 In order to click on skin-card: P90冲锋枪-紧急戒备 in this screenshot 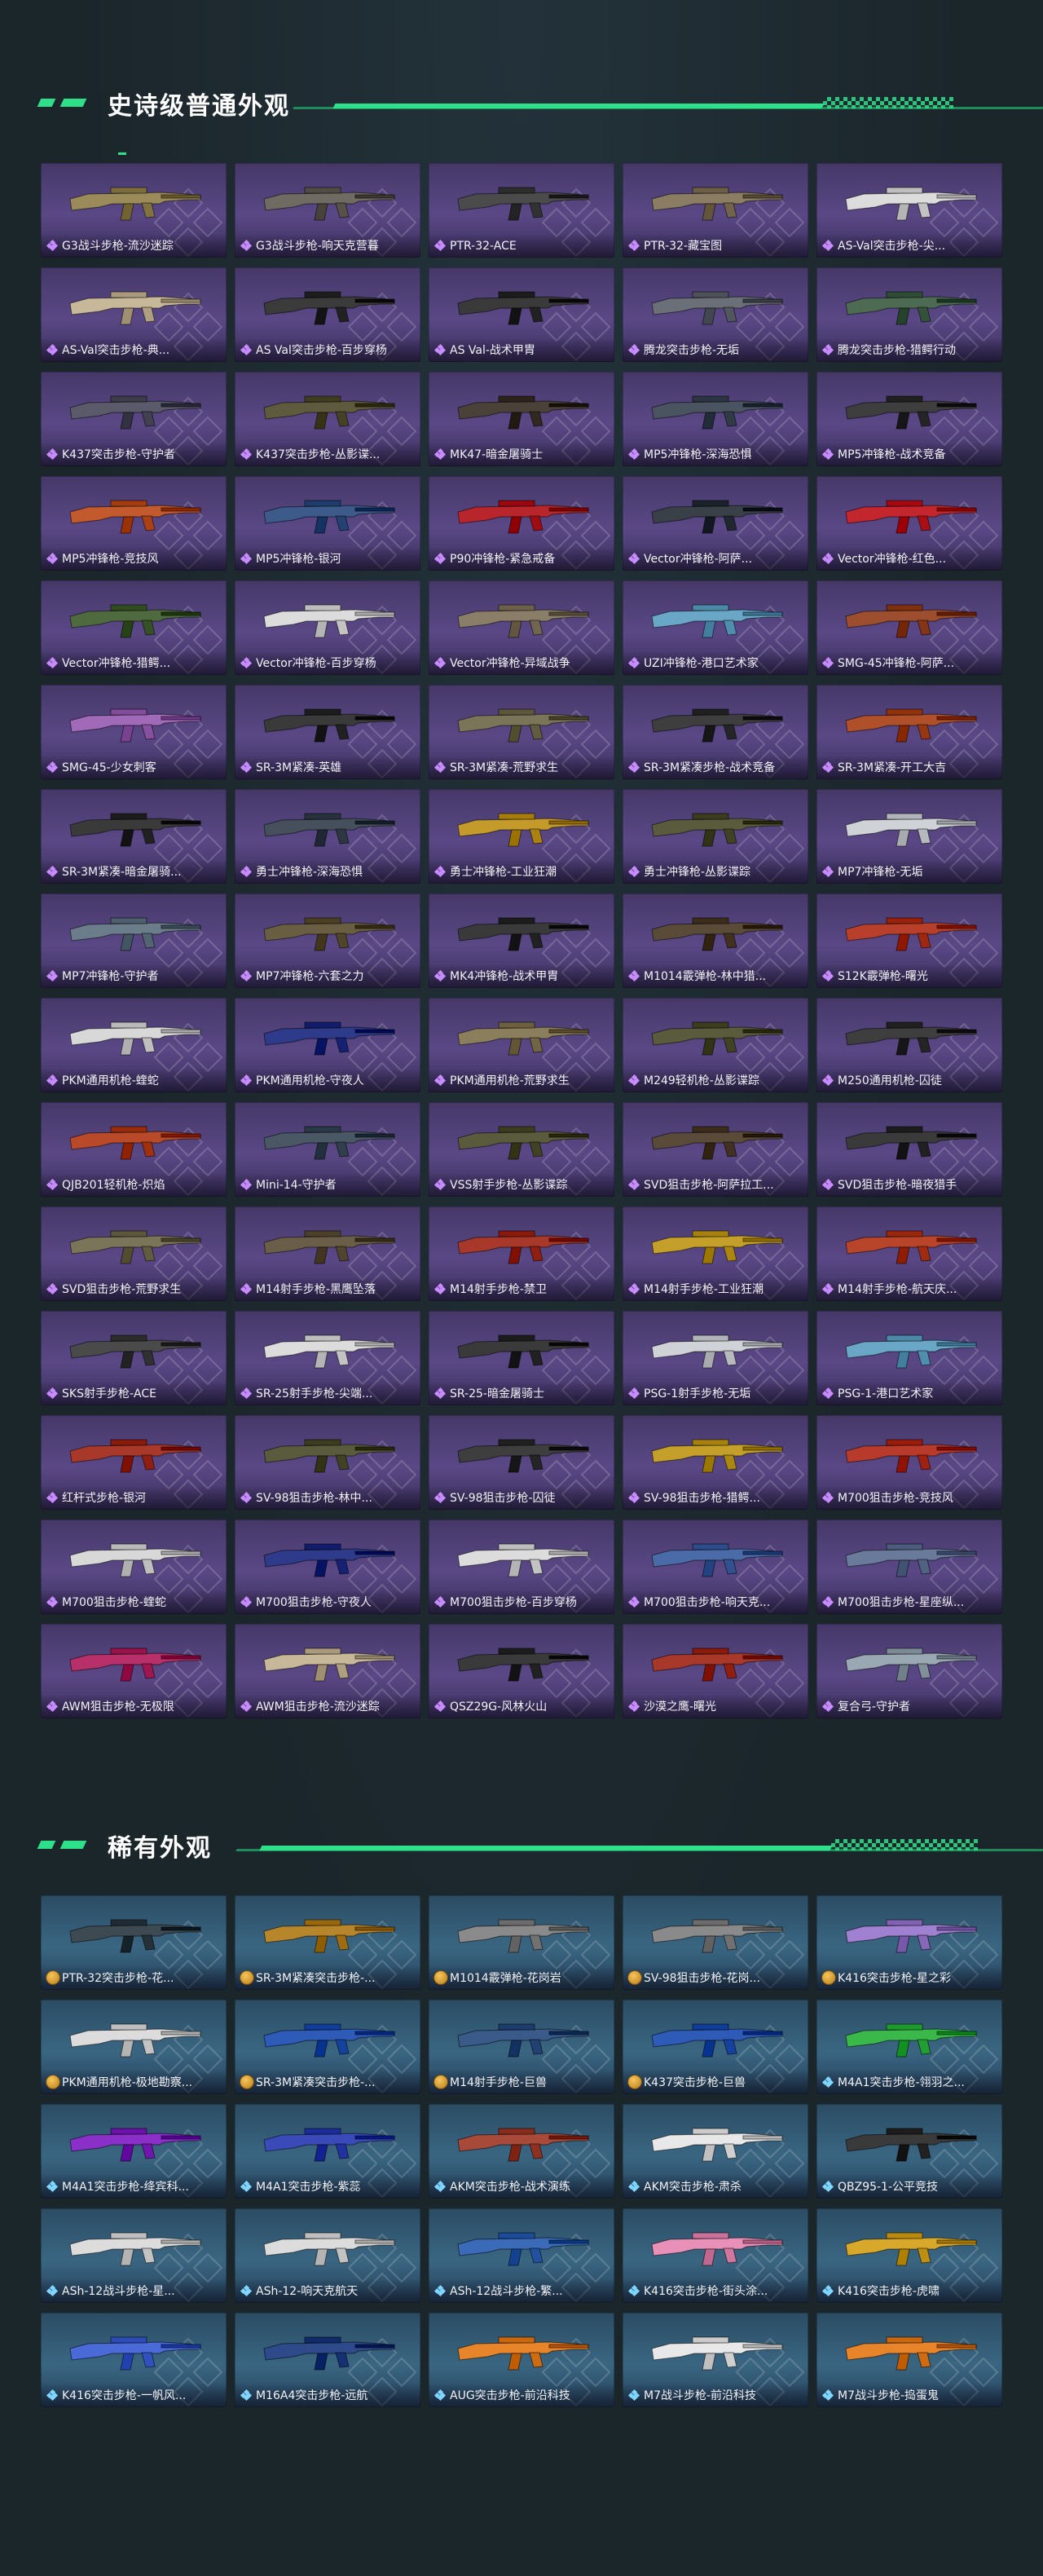, I will do `click(521, 523)`.